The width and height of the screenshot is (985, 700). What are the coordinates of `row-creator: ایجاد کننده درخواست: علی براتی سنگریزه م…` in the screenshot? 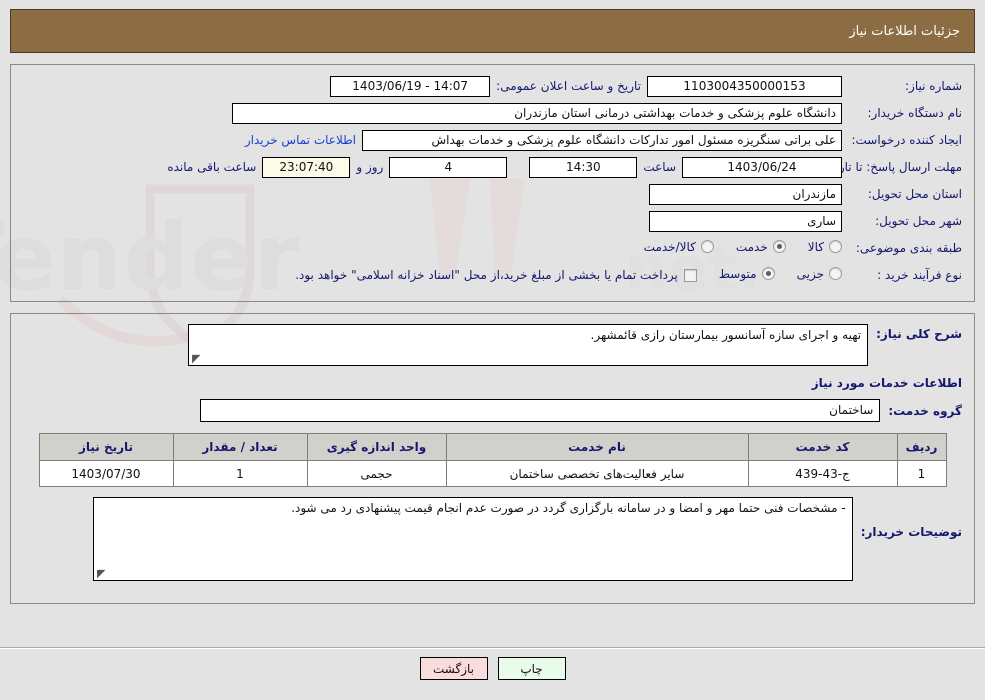 It's located at (492, 140).